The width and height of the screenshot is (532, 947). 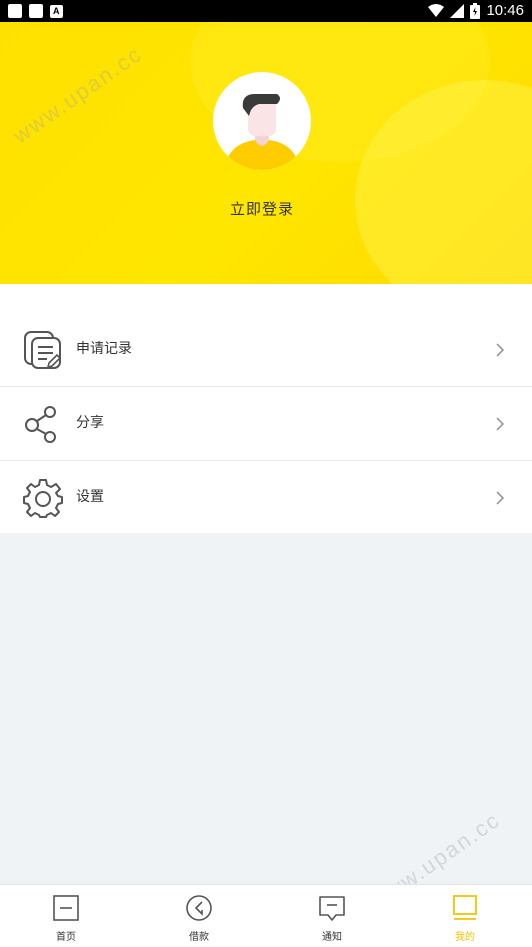 I want to click on home-square-icon, so click(x=66, y=908).